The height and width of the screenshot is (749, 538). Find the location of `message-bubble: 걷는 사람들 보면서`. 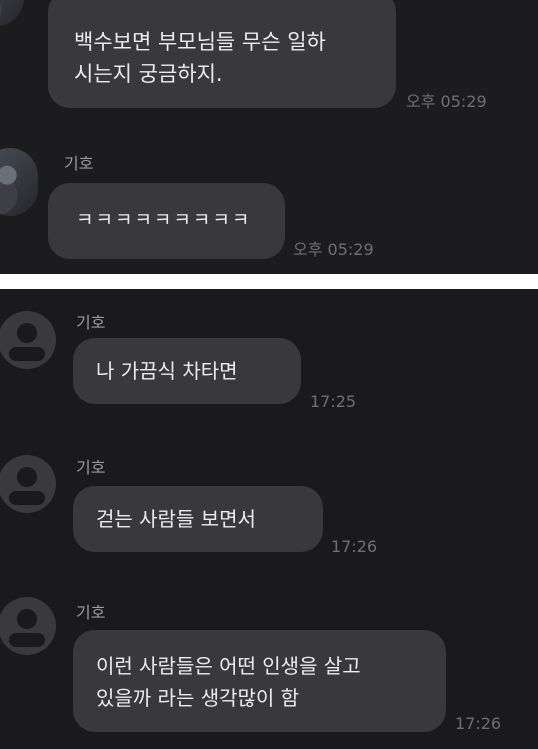

message-bubble: 걷는 사람들 보면서 is located at coordinates (198, 519).